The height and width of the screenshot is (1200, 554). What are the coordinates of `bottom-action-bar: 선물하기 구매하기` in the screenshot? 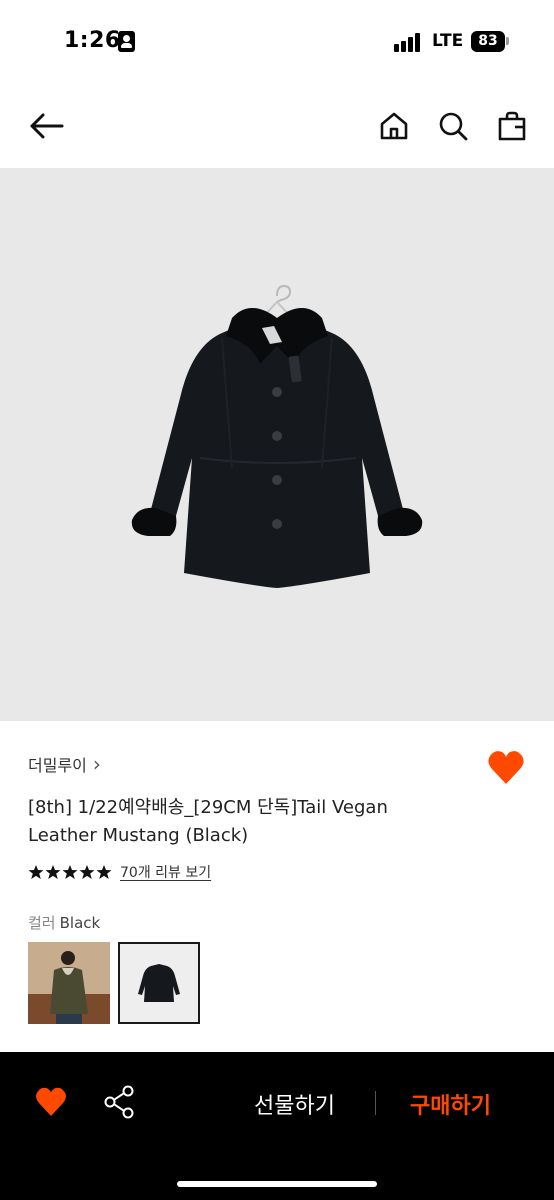 It's located at (277, 1126).